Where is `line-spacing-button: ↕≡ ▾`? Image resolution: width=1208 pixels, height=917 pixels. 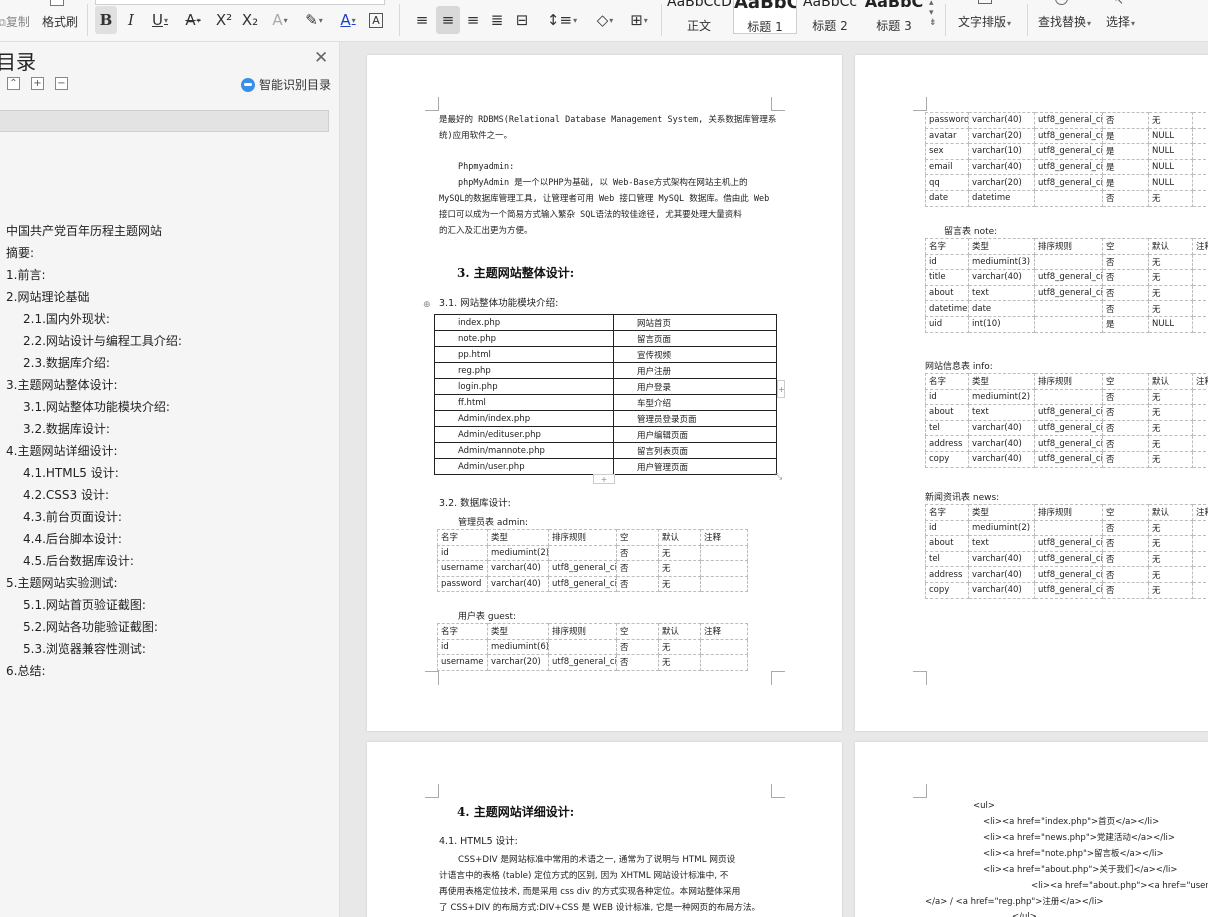 line-spacing-button: ↕≡ ▾ is located at coordinates (562, 20).